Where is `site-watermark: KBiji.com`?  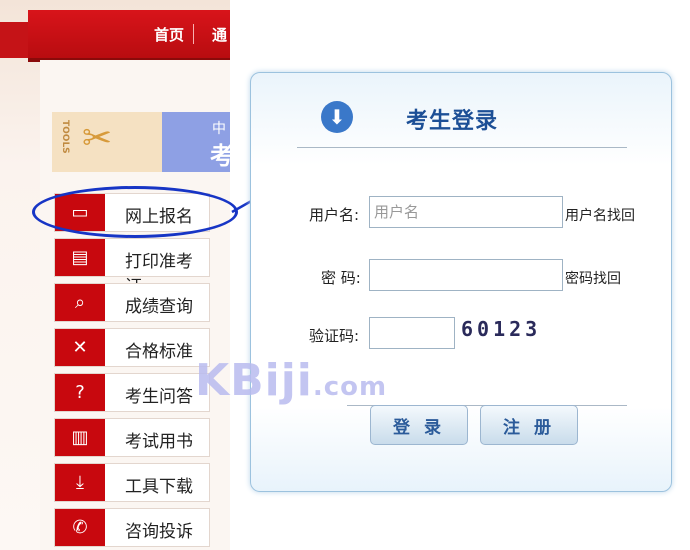 site-watermark: KBiji.com is located at coordinates (291, 380).